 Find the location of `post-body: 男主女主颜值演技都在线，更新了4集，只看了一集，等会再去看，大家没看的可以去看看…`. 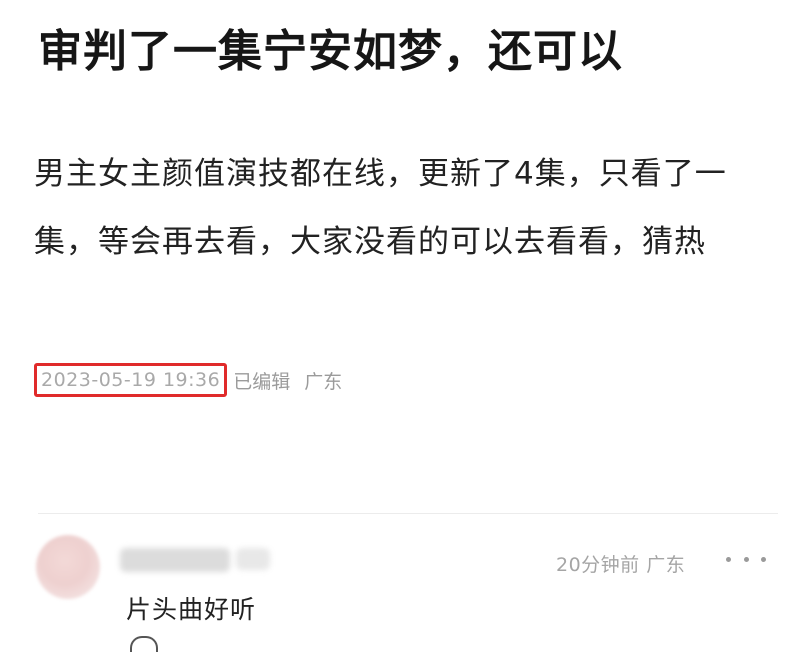

post-body: 男主女主颜值演技都在线，更新了4集，只看了一集，等会再去看，大家没看的可以去看看… is located at coordinates (380, 208).